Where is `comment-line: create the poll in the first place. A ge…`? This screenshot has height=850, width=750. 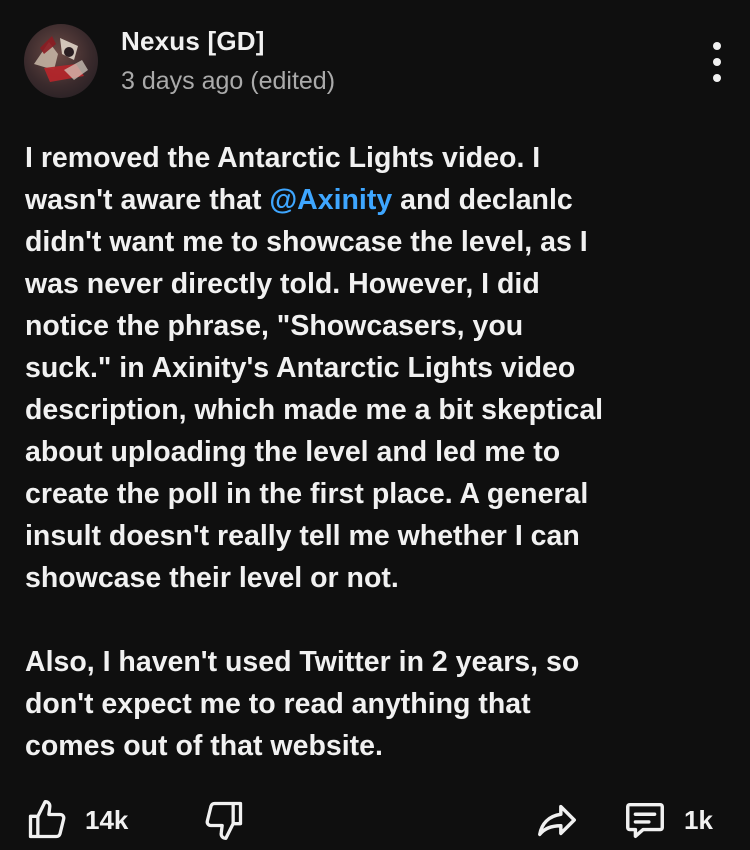
comment-line: create the poll in the first place. A ge… is located at coordinates (307, 494).